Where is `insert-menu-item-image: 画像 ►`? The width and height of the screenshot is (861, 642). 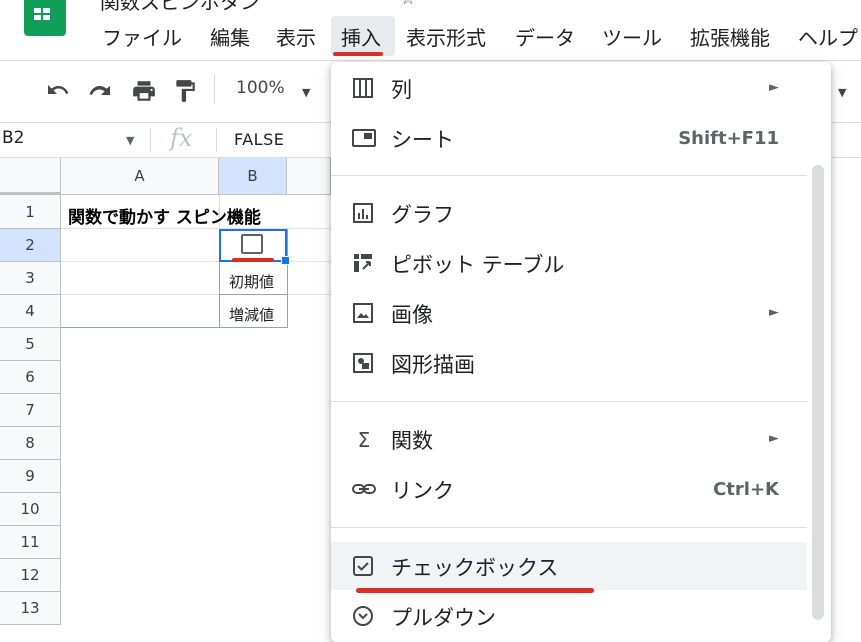
insert-menu-item-image: 画像 ► is located at coordinates (569, 313).